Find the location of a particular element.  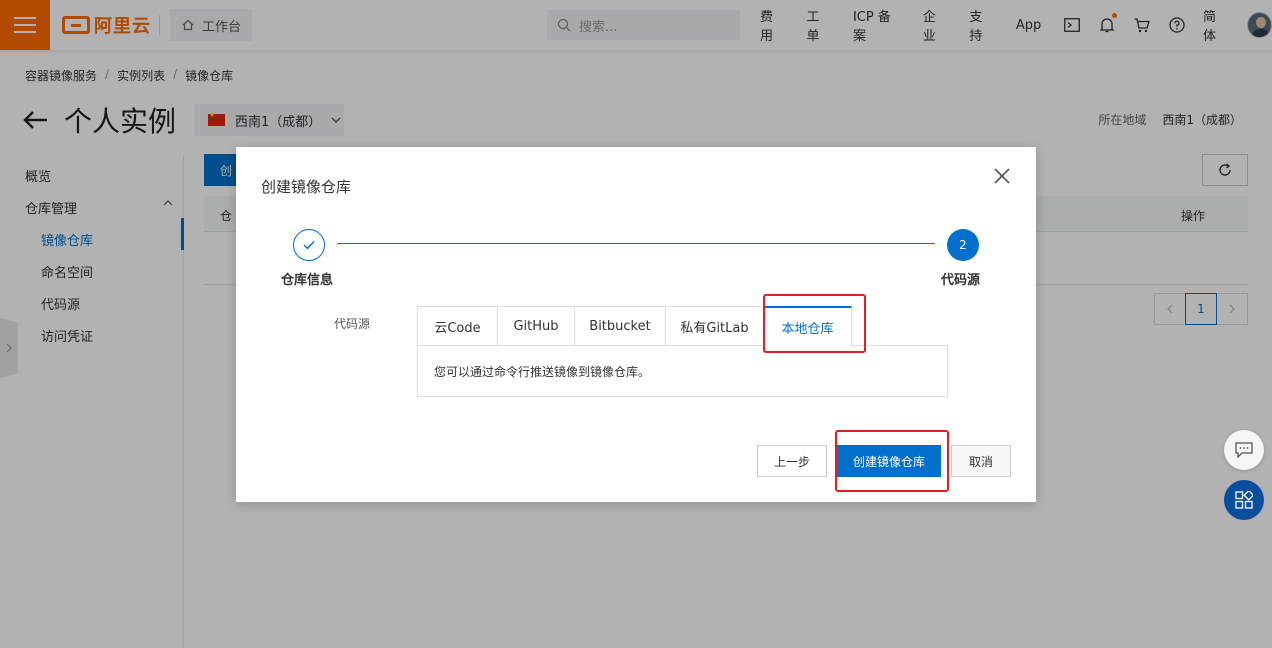

tab-description: 您可以通过命令行推送镜像到镜像仓库。 is located at coordinates (542, 371).